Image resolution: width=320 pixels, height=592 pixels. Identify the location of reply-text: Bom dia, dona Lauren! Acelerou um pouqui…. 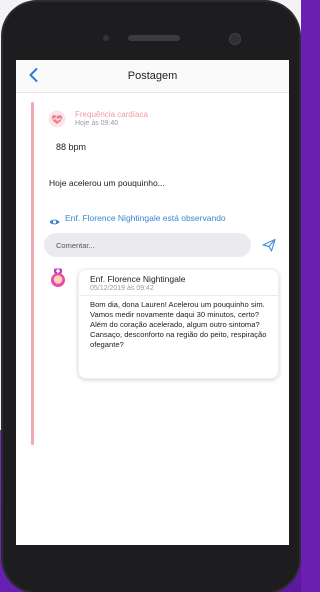
(178, 324).